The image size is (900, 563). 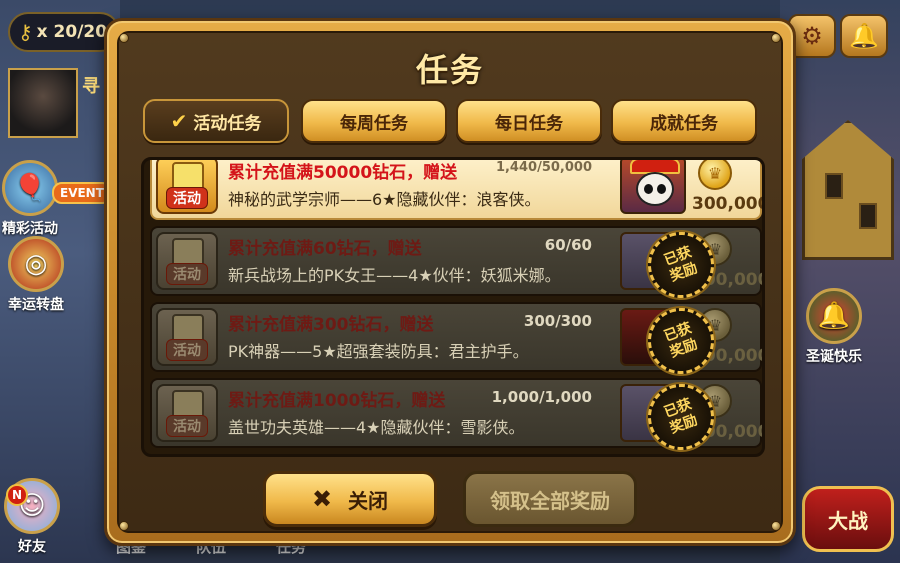 I want to click on close-icon: ✖, so click(x=322, y=499).